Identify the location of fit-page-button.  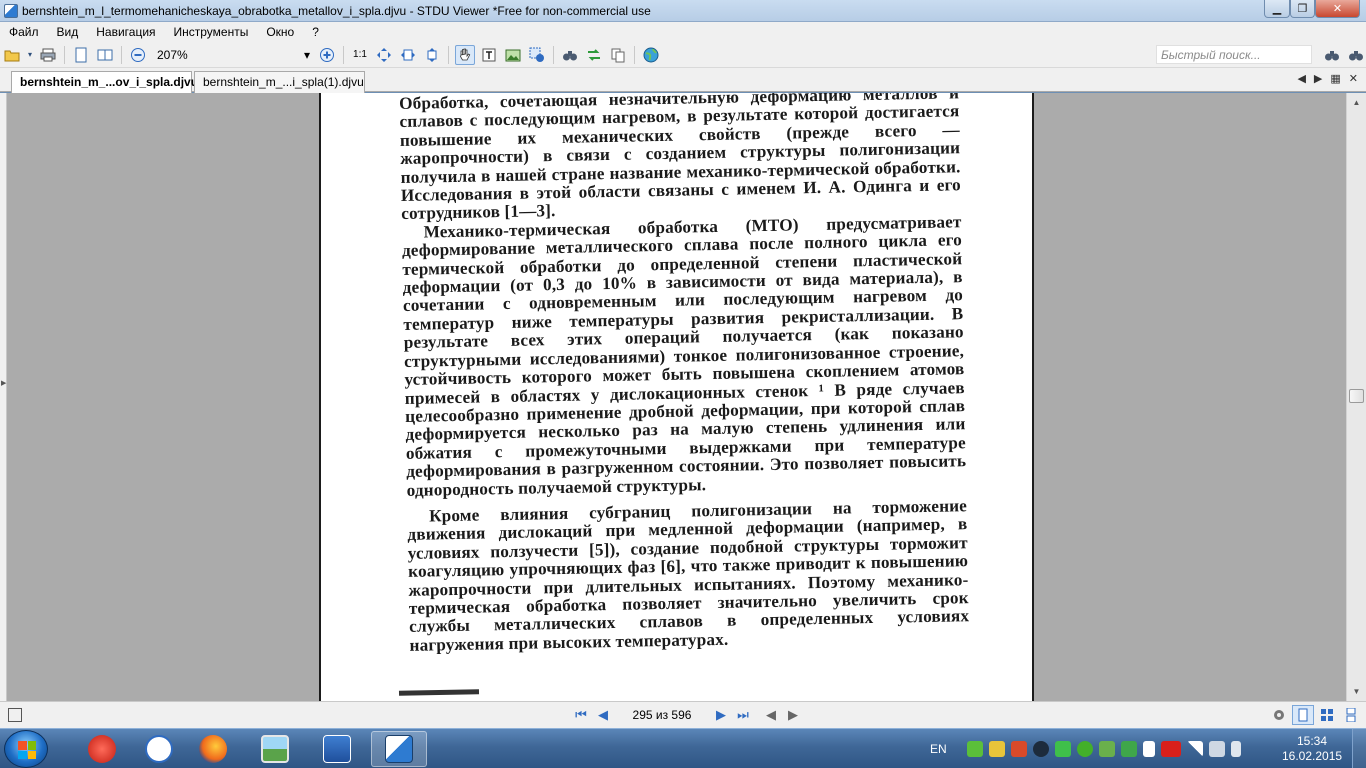
(384, 55).